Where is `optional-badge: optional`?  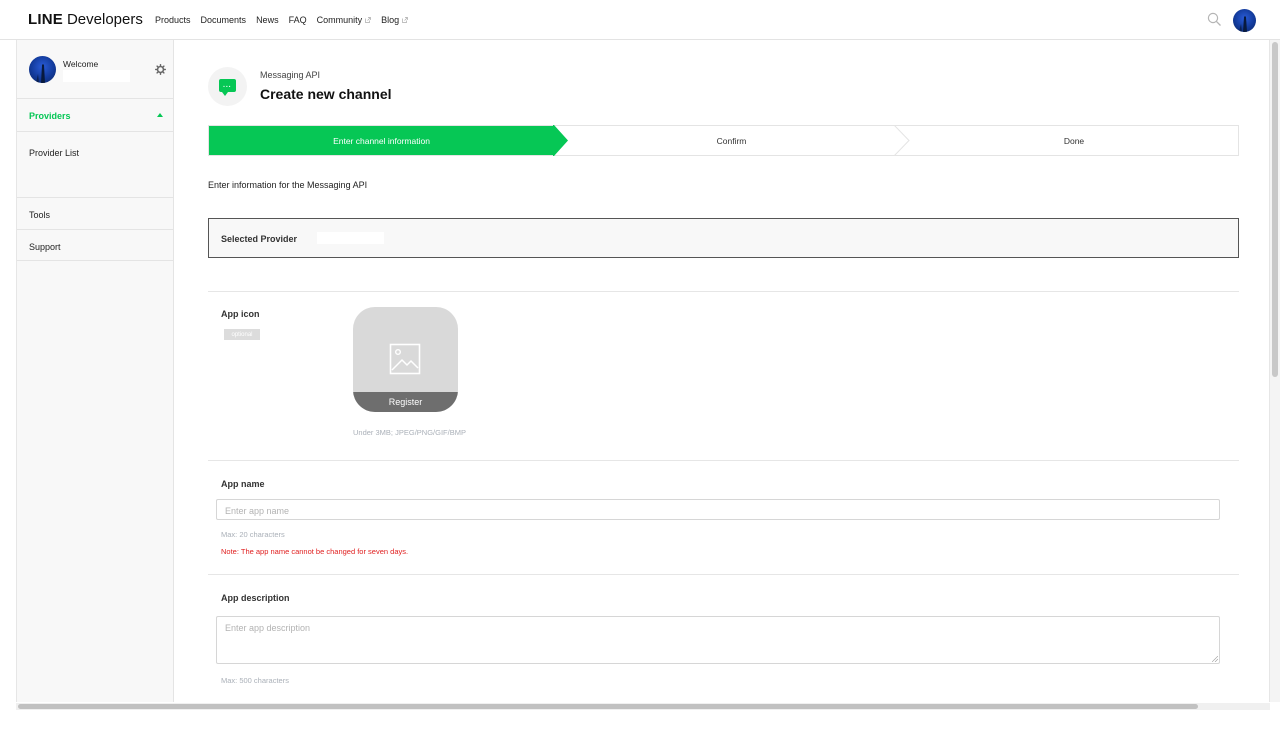 optional-badge: optional is located at coordinates (242, 334).